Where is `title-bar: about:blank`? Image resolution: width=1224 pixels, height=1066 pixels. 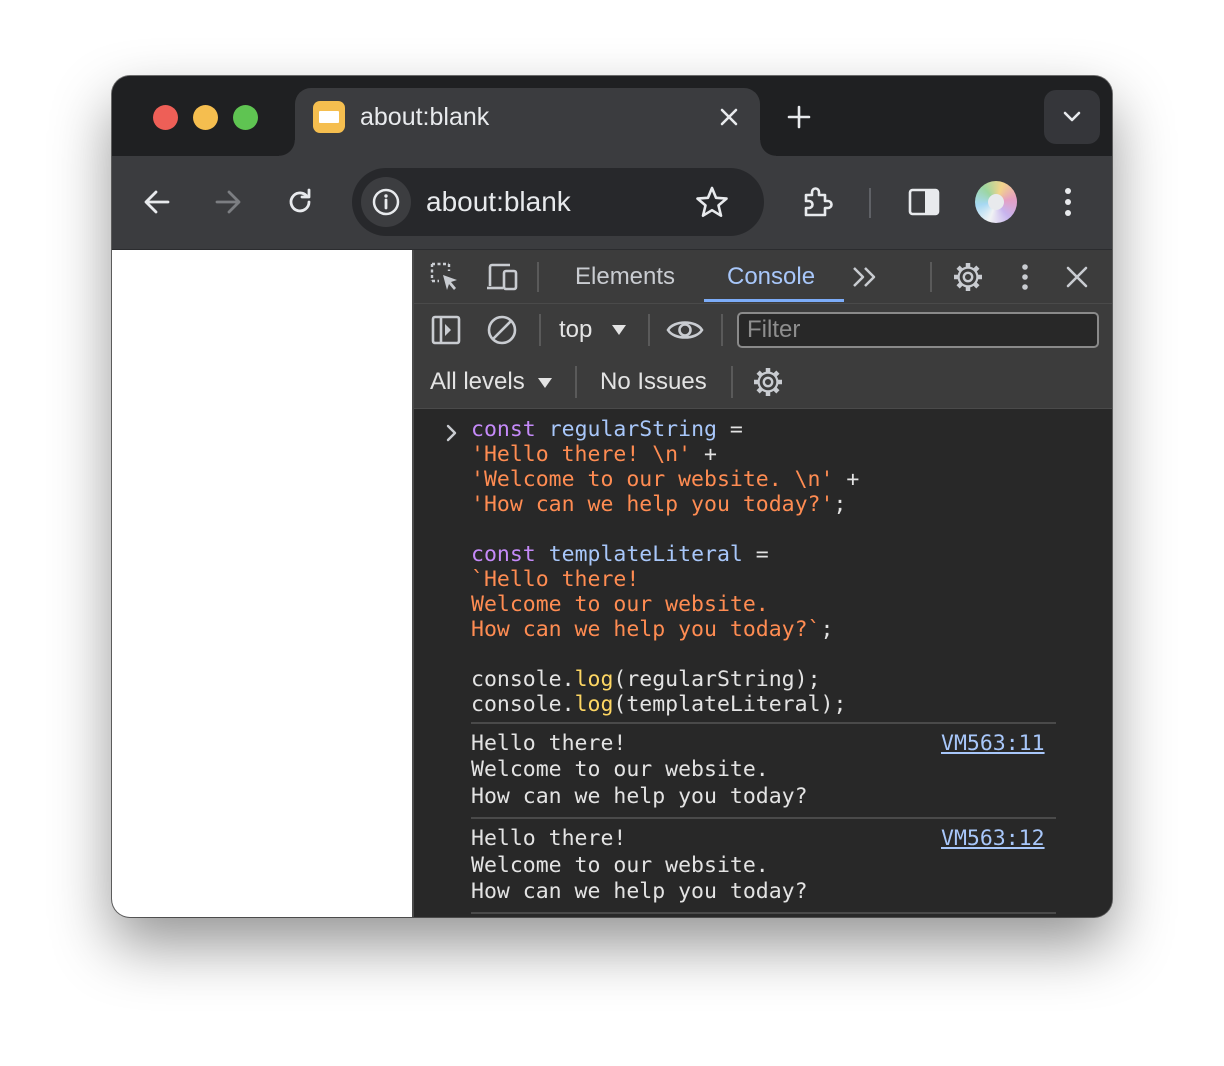
title-bar: about:blank is located at coordinates (612, 116).